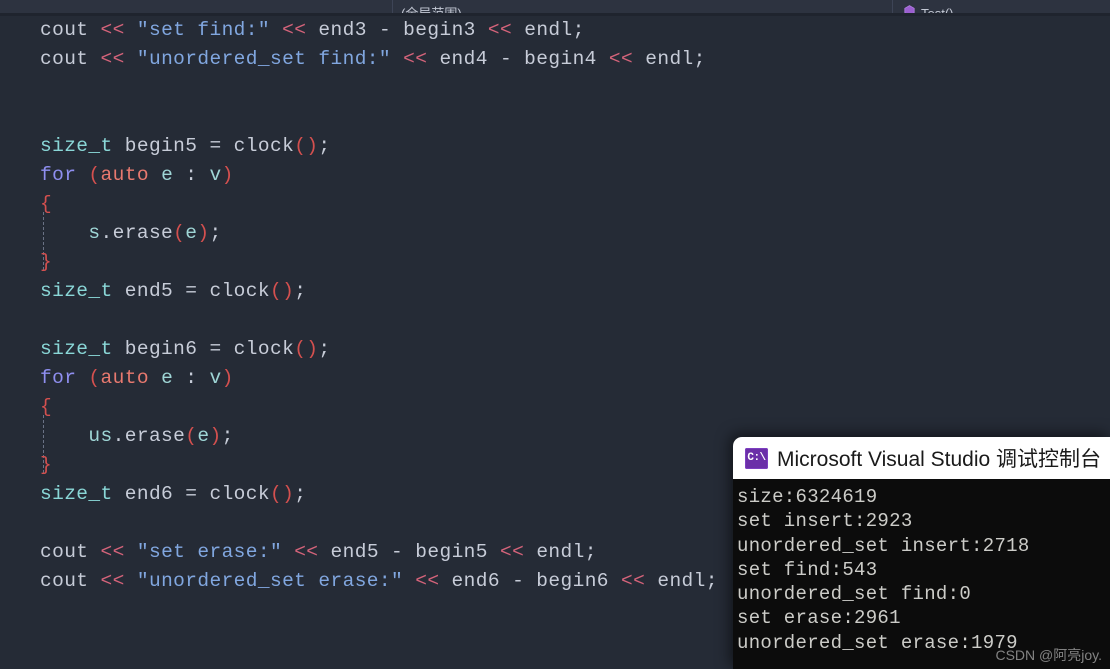 The height and width of the screenshot is (669, 1110). Describe the element at coordinates (209, 552) in the screenshot. I see `code-token: "set erase:"` at that location.